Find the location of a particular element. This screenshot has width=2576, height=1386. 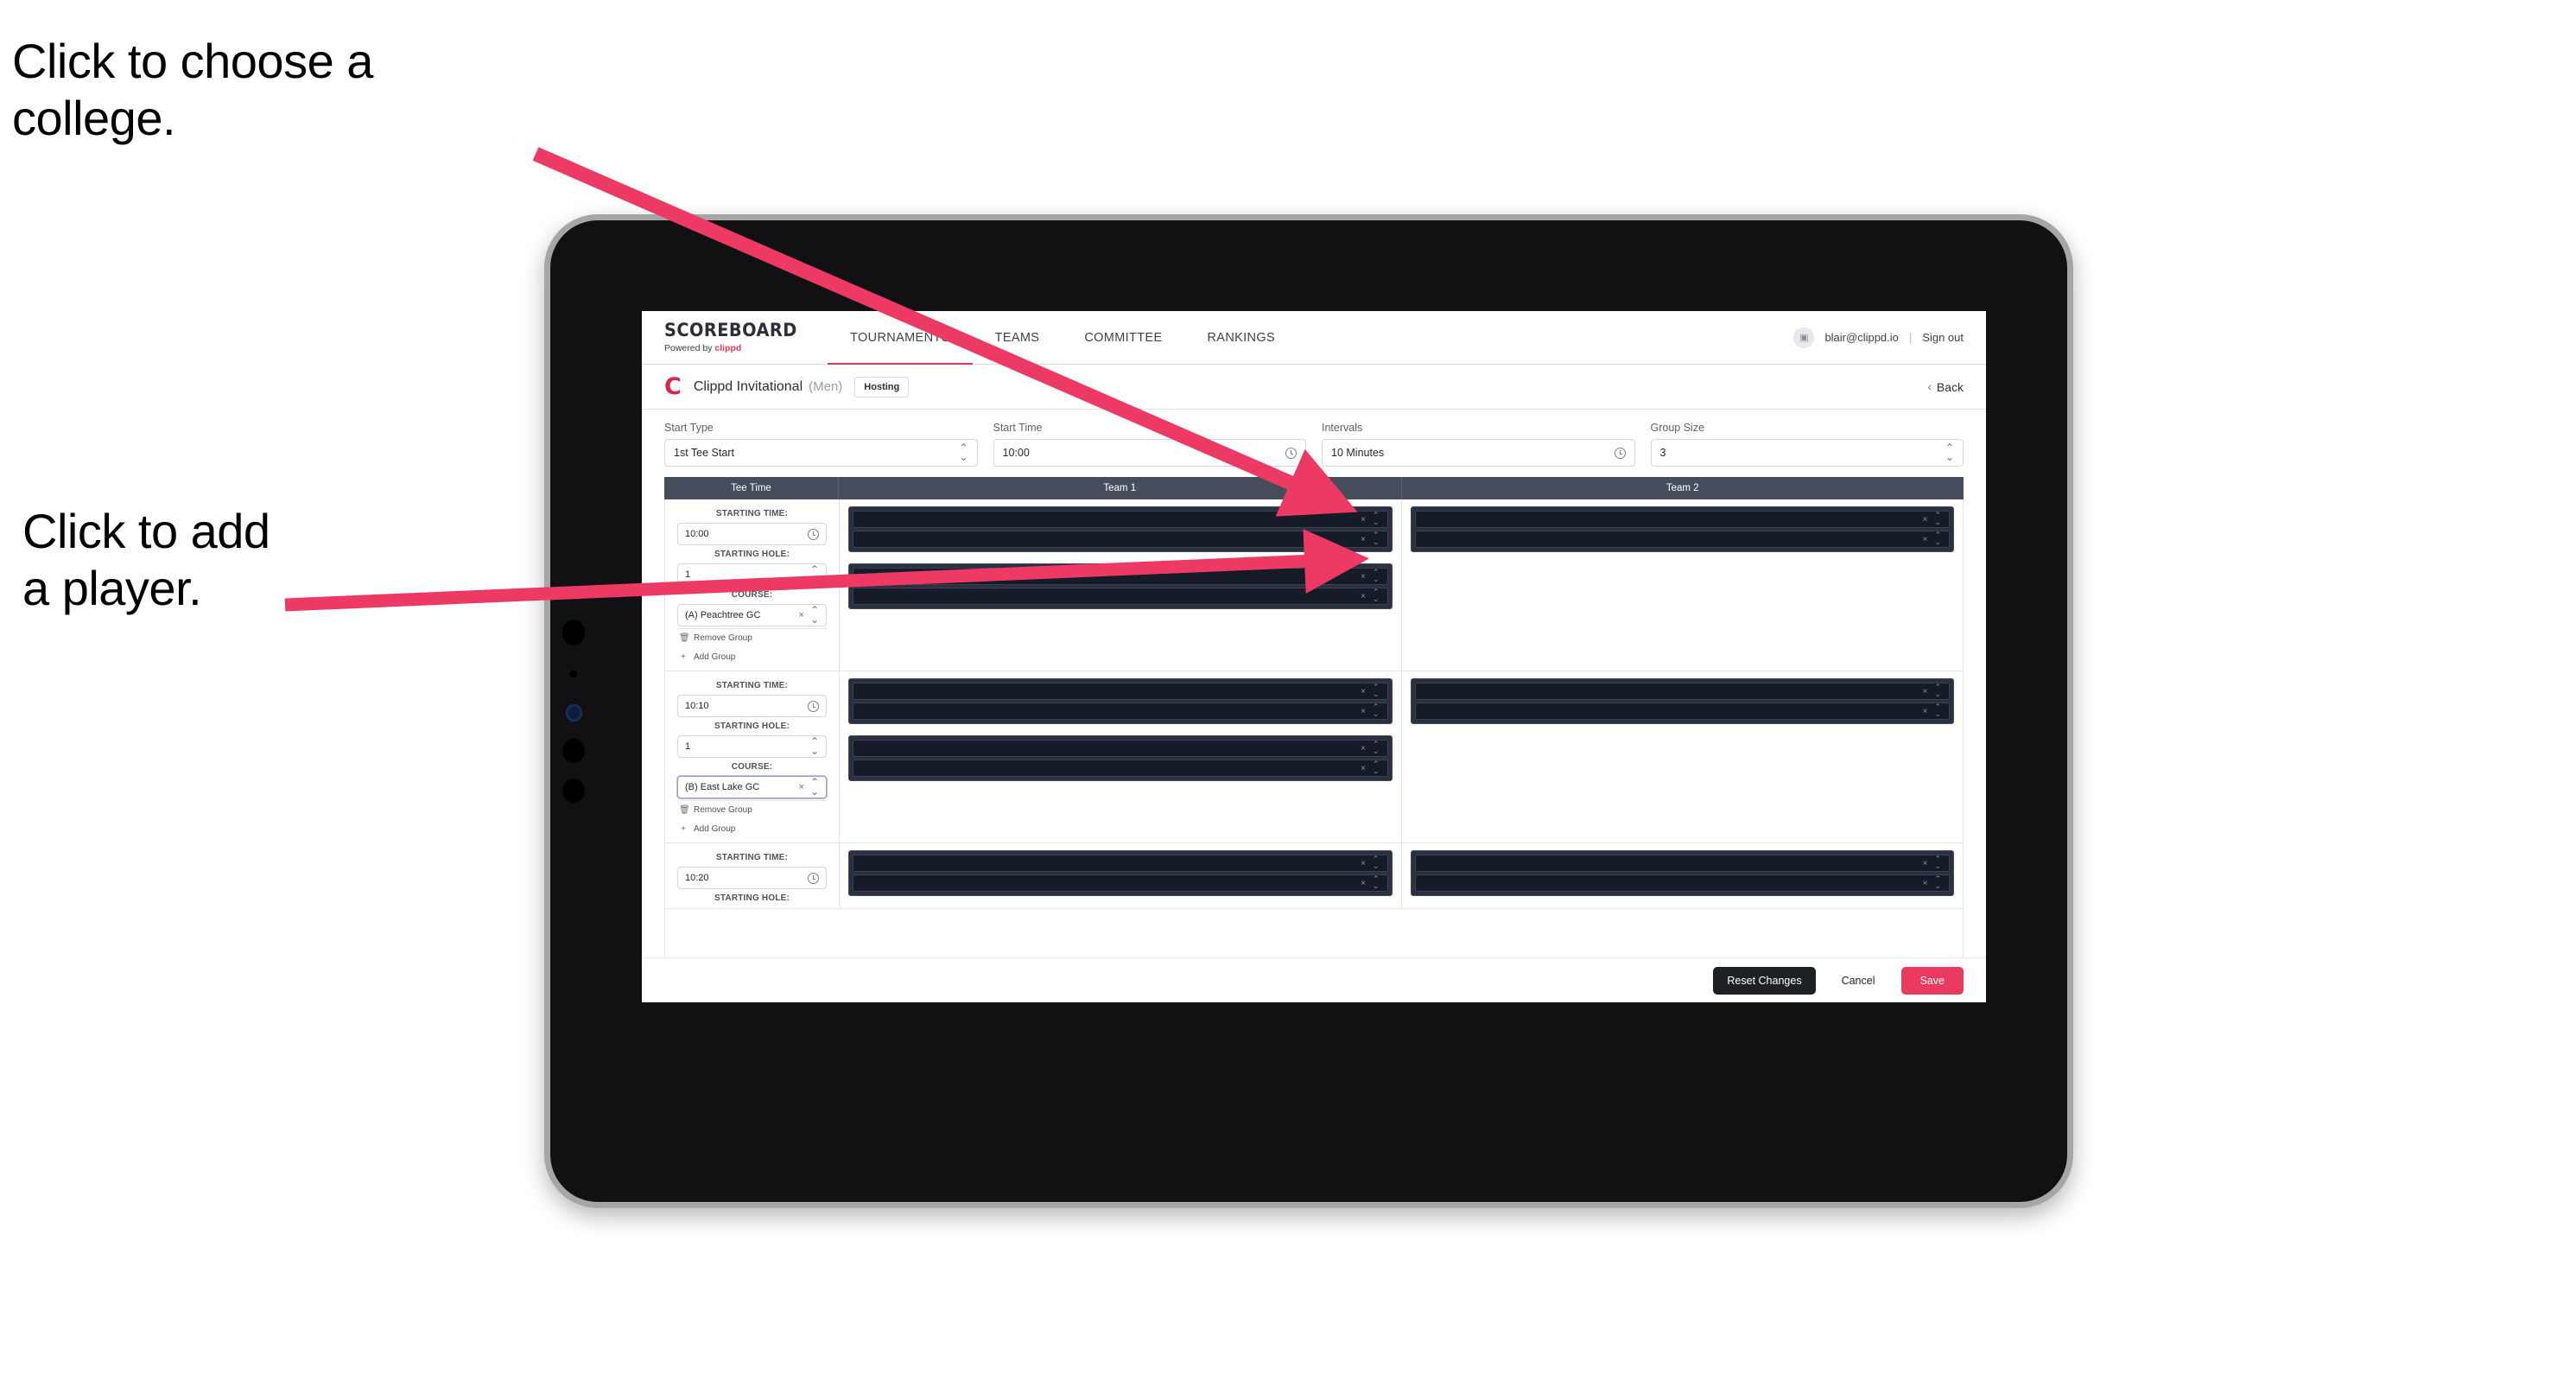

team2-cell: × ⌃ ⌄ × ⌃ ⌄ is located at coordinates (1683, 875).